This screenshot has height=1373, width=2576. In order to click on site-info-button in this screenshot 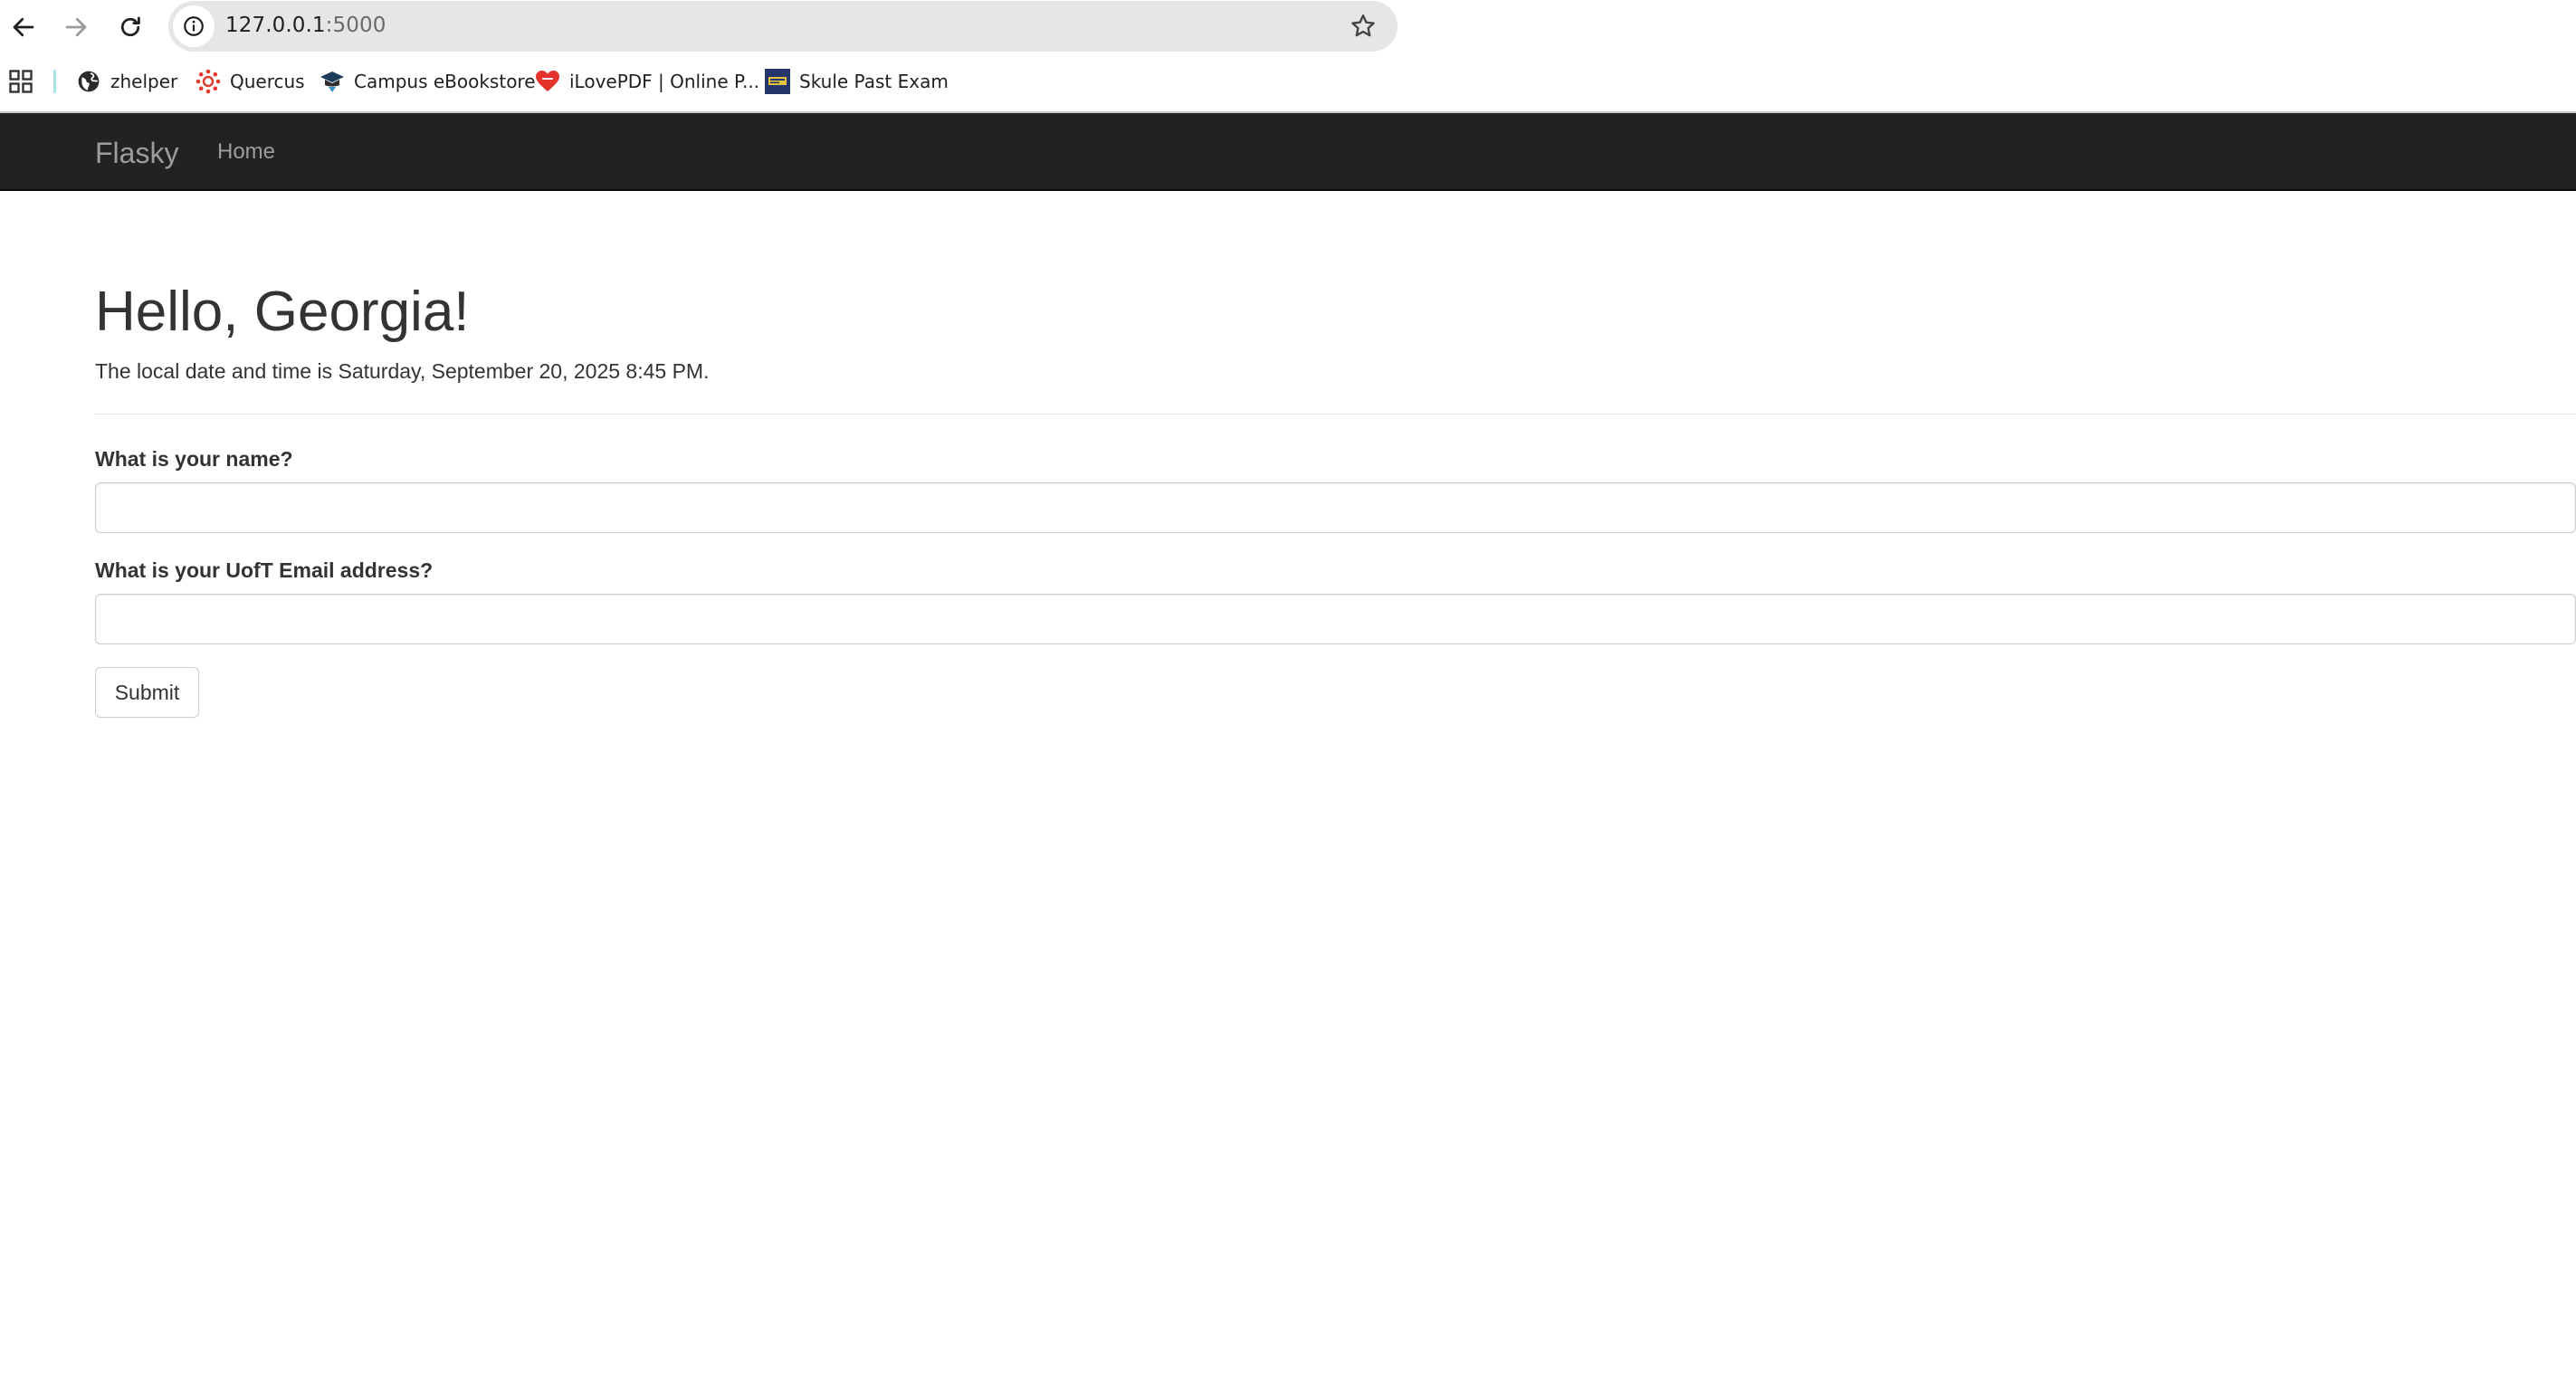, I will do `click(194, 26)`.